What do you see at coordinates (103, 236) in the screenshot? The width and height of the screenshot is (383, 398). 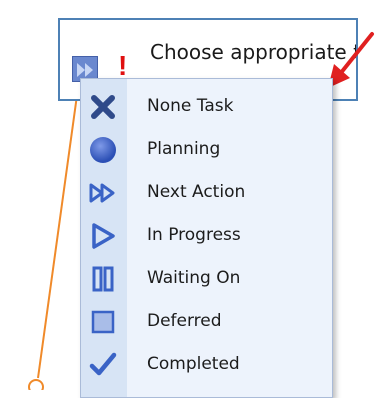 I see `play-icon` at bounding box center [103, 236].